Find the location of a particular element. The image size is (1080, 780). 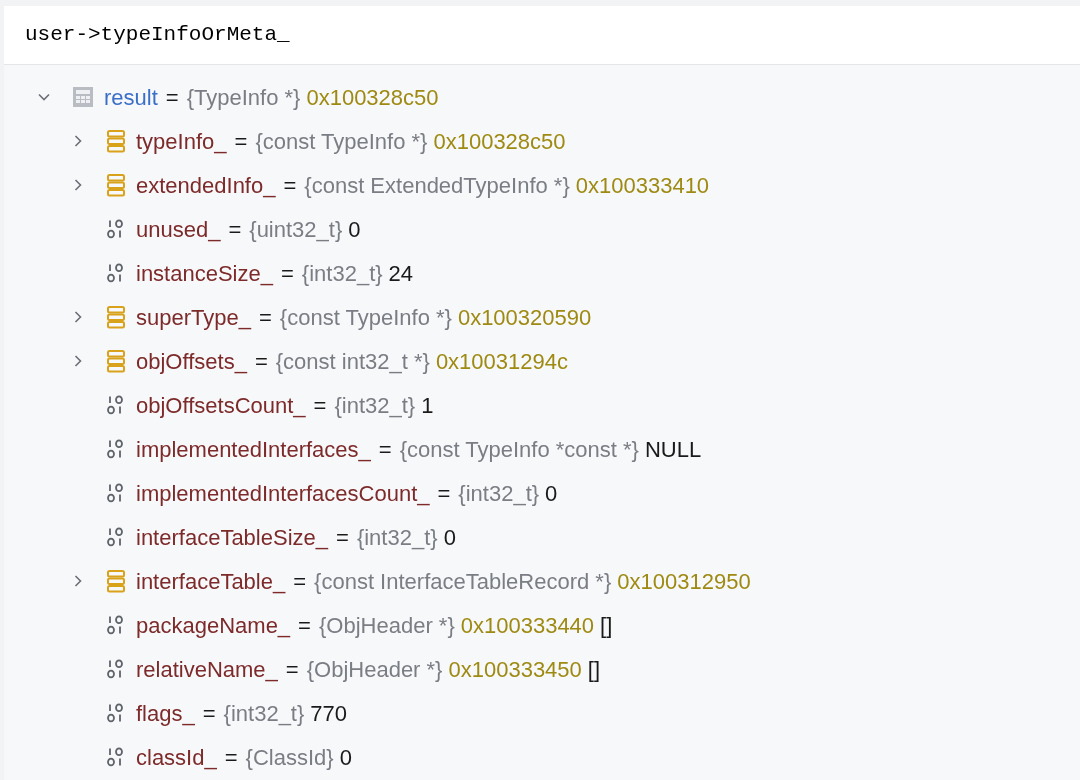

type-label: {const ExtendedTypeInfo *} is located at coordinates (437, 185).